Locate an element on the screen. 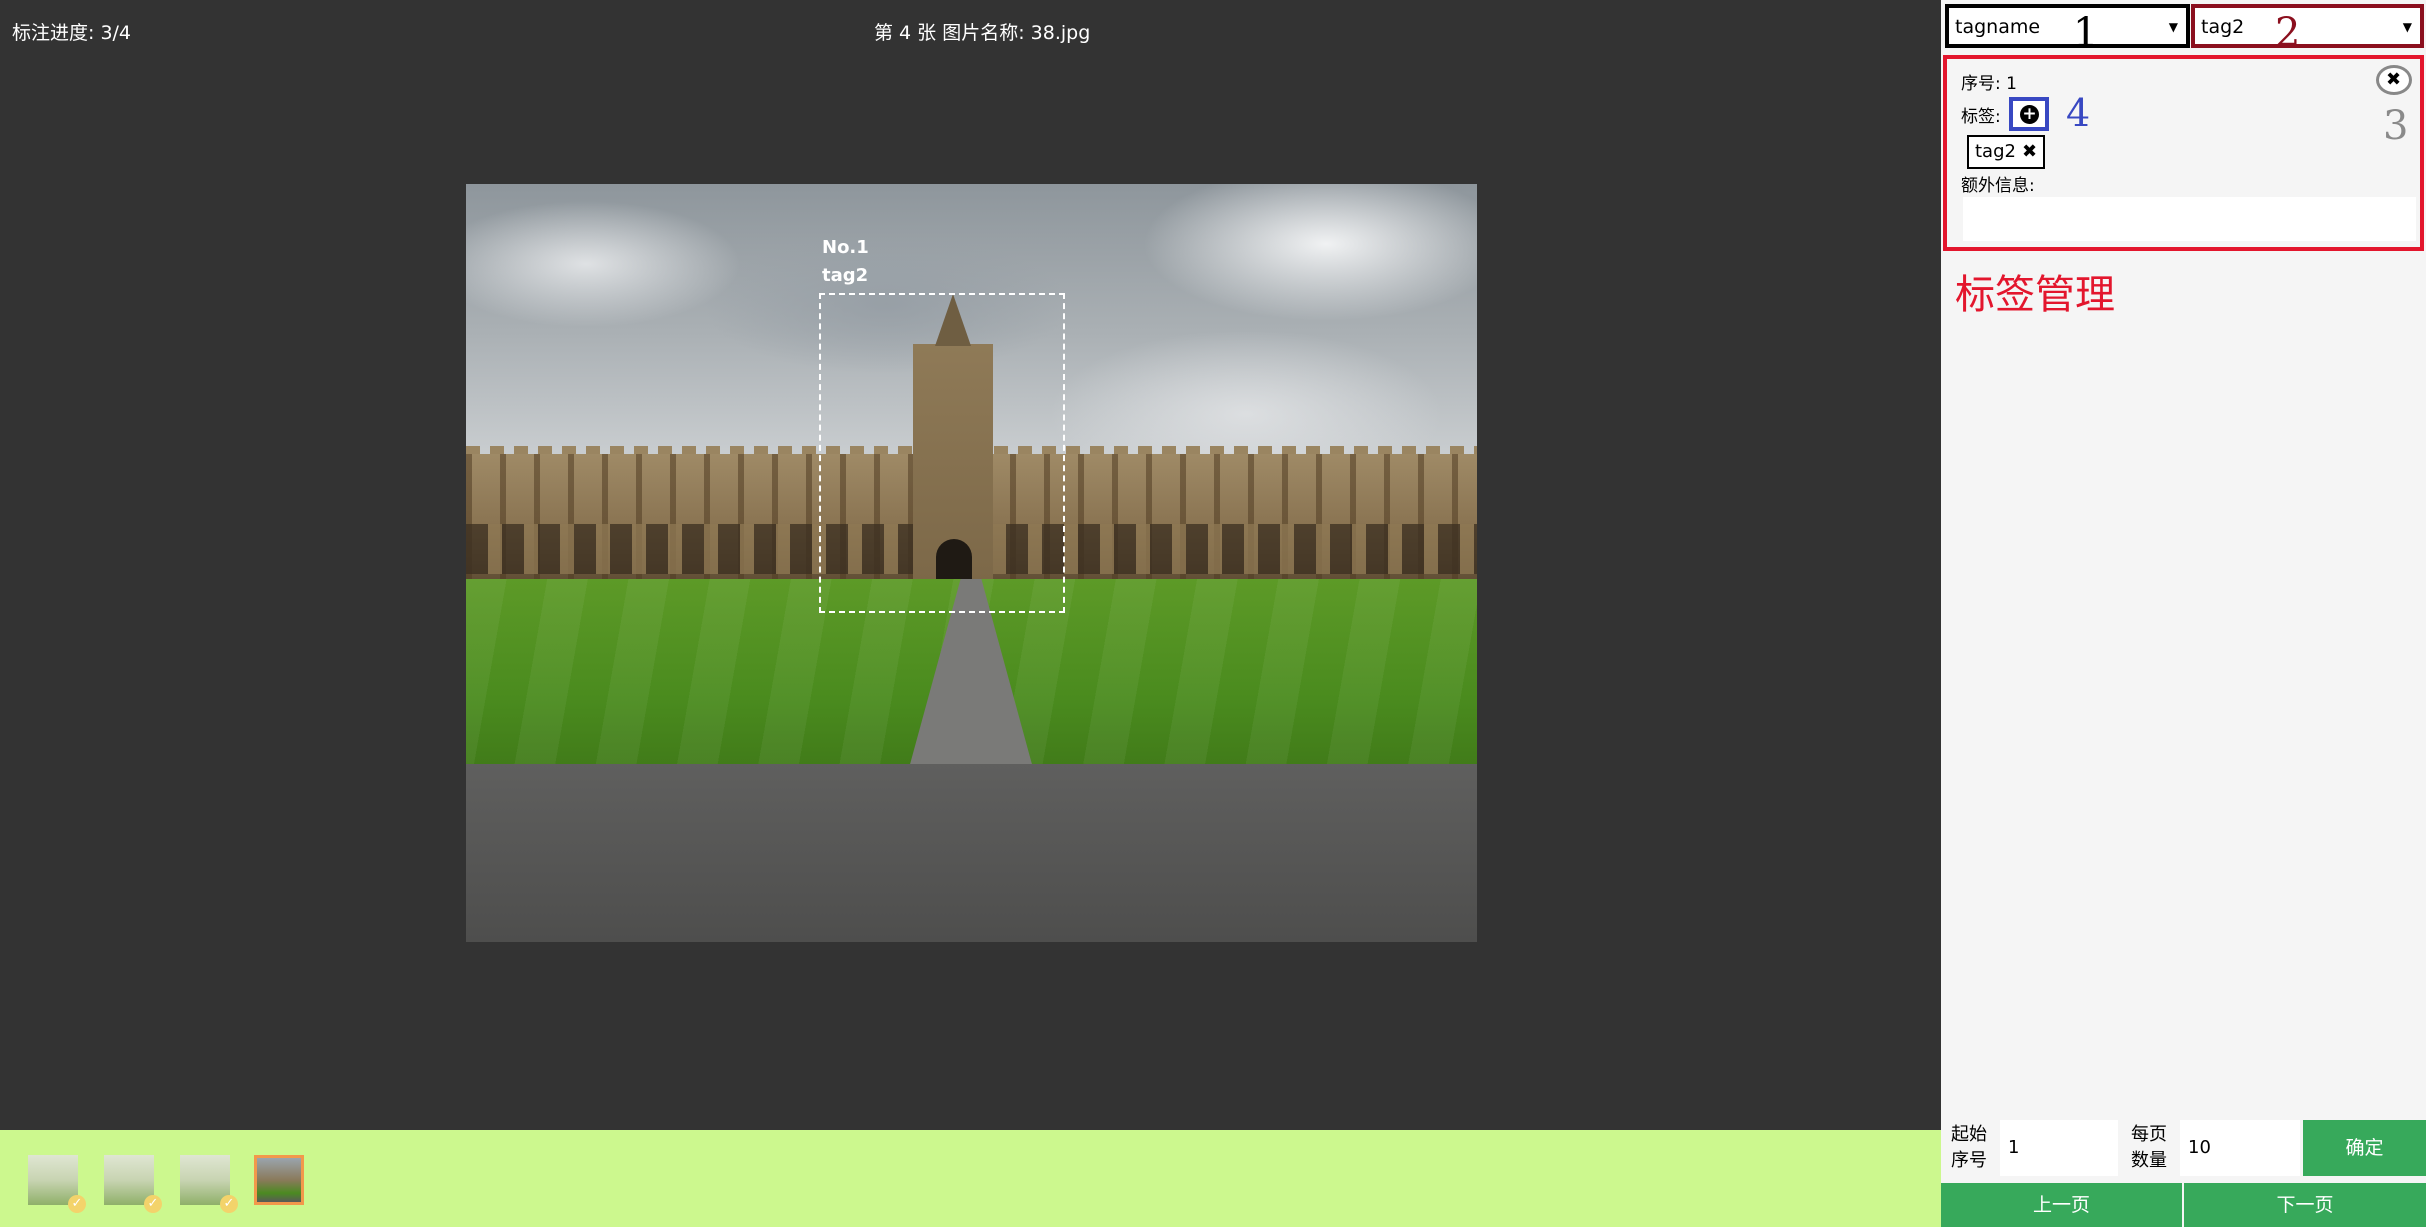 This screenshot has width=2426, height=1227. thumbnail-bar: ✓ ✓ ✓ is located at coordinates (970, 1178).